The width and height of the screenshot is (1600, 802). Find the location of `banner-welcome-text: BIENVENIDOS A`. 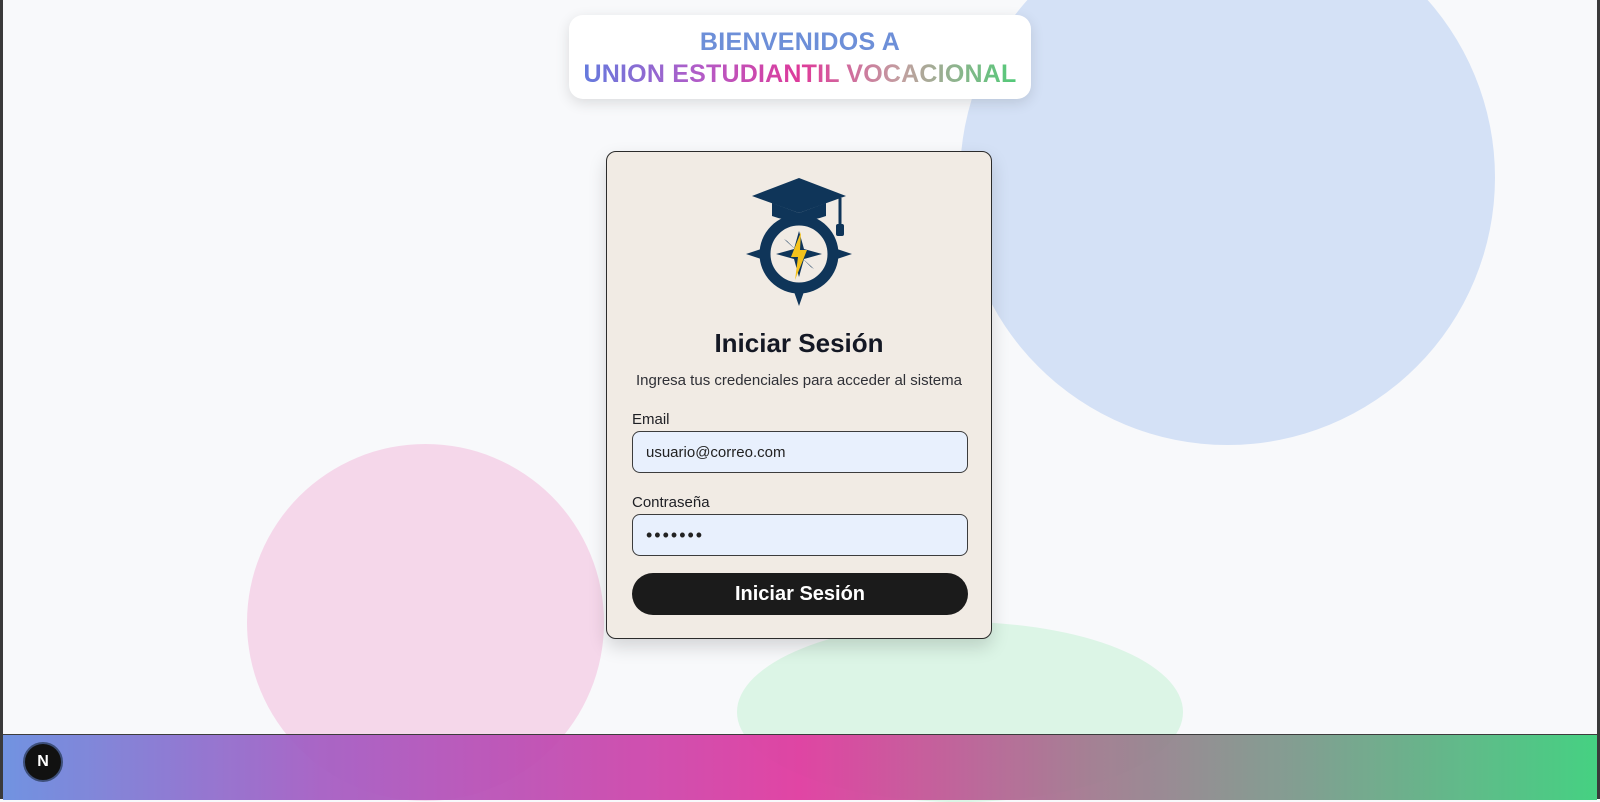

banner-welcome-text: BIENVENIDOS A is located at coordinates (800, 42).